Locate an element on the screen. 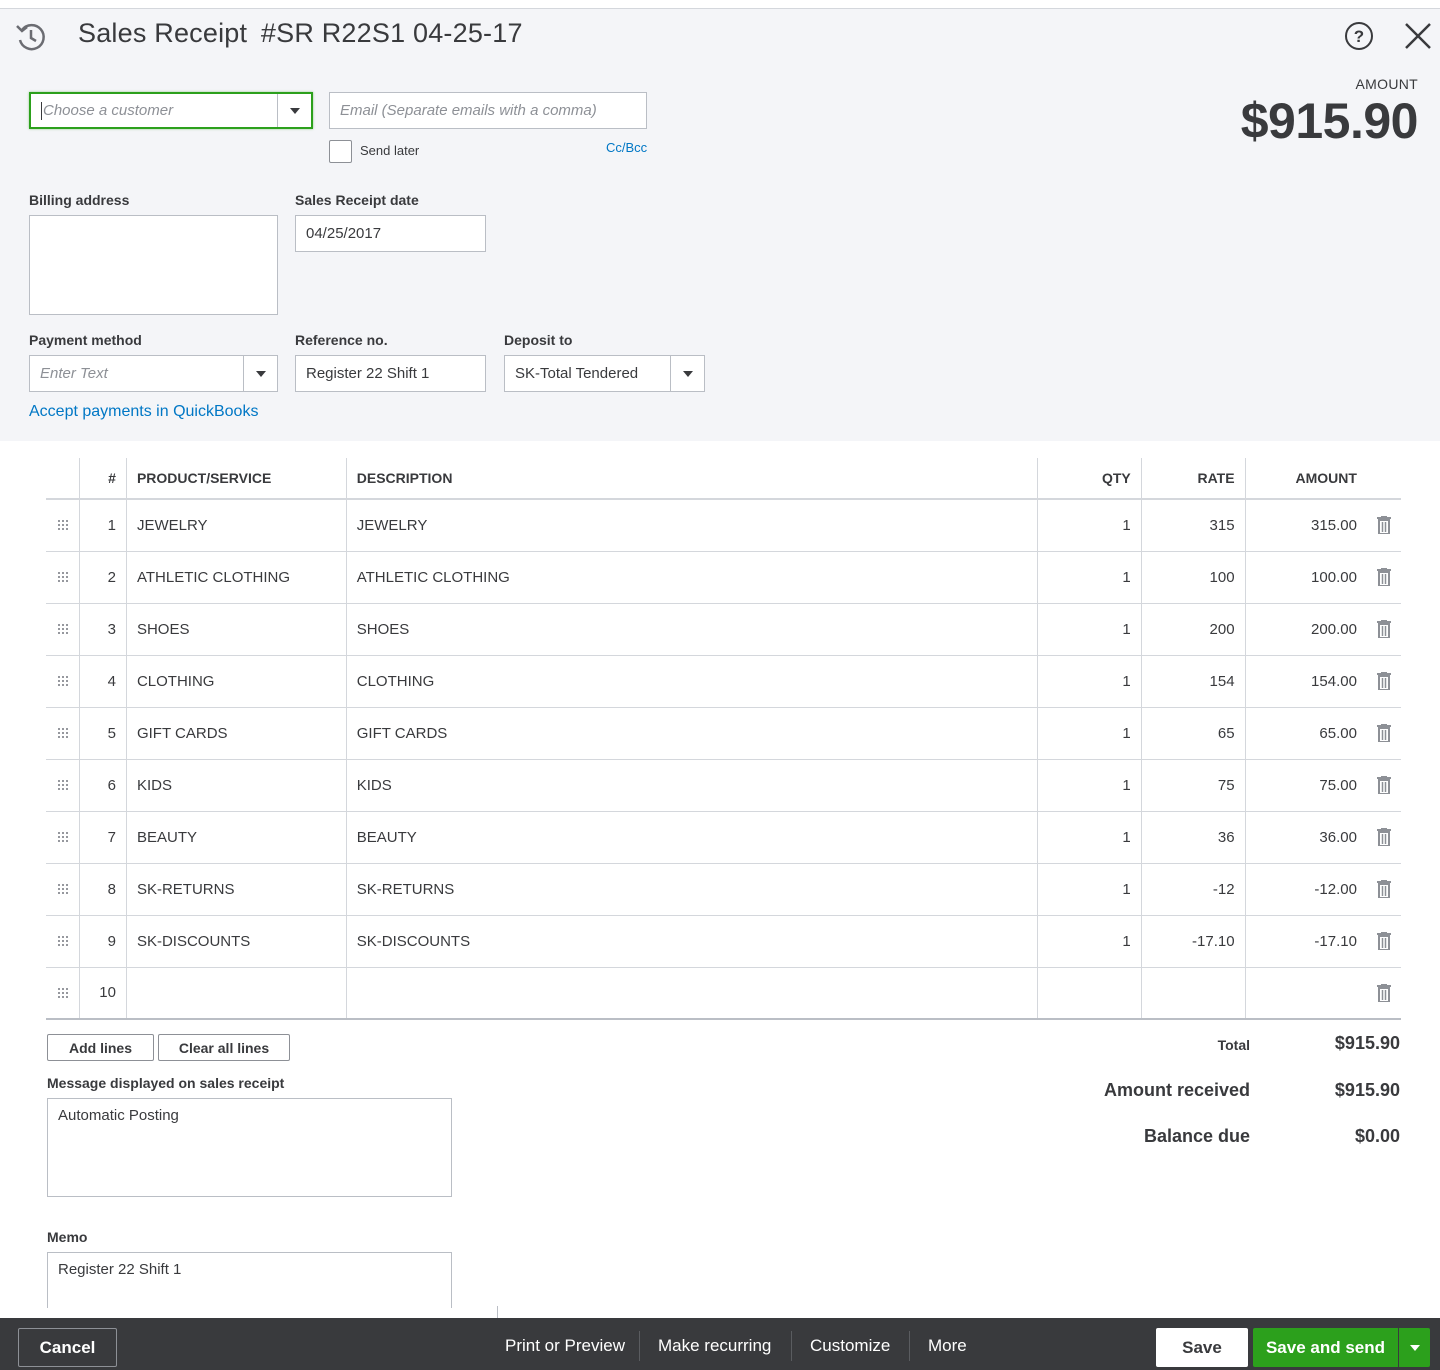 This screenshot has height=1370, width=1440. amount-cell: 36.00 is located at coordinates (1305, 837).